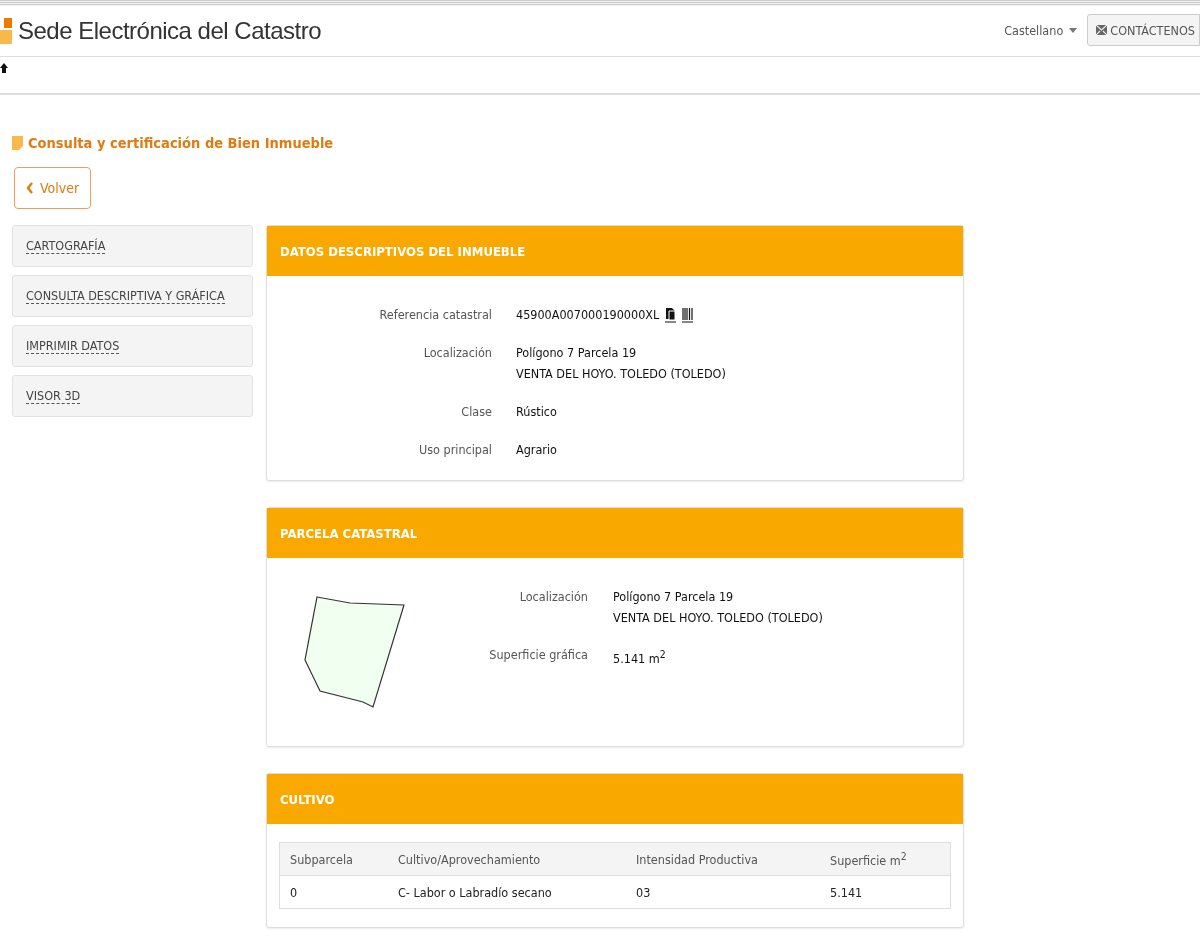 This screenshot has height=936, width=1200. What do you see at coordinates (476, 412) in the screenshot?
I see `field-label: Clase` at bounding box center [476, 412].